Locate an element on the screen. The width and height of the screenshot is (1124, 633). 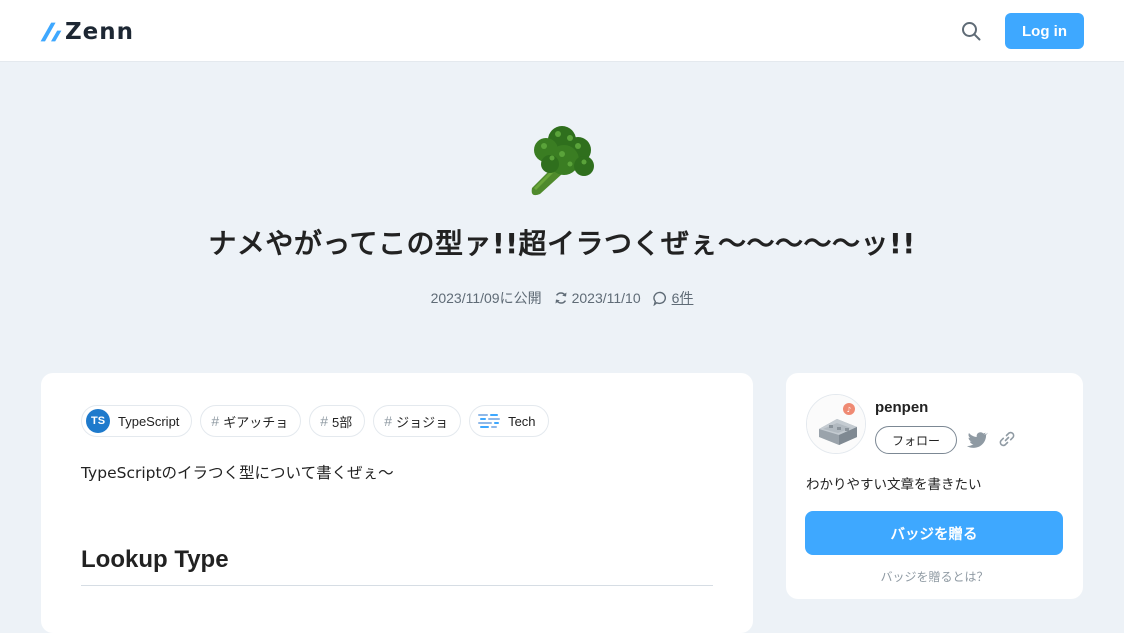
twitter-icon is located at coordinates (977, 440).